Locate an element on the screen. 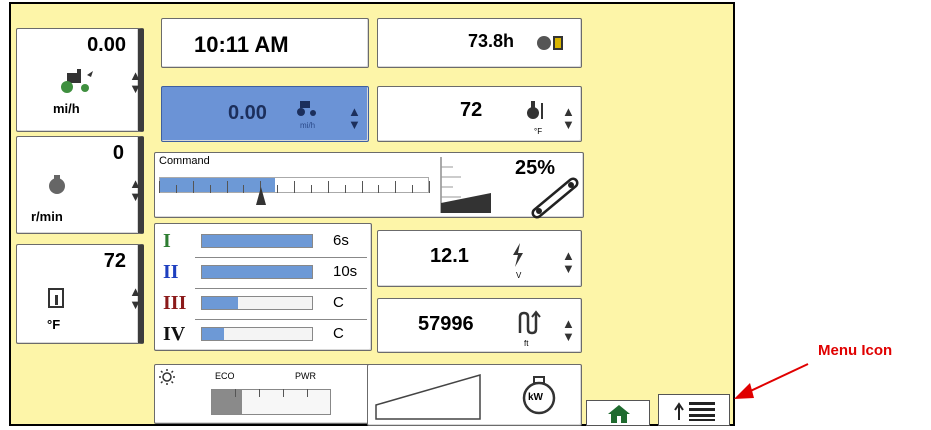  command-load-graph is located at coordinates (465, 185).